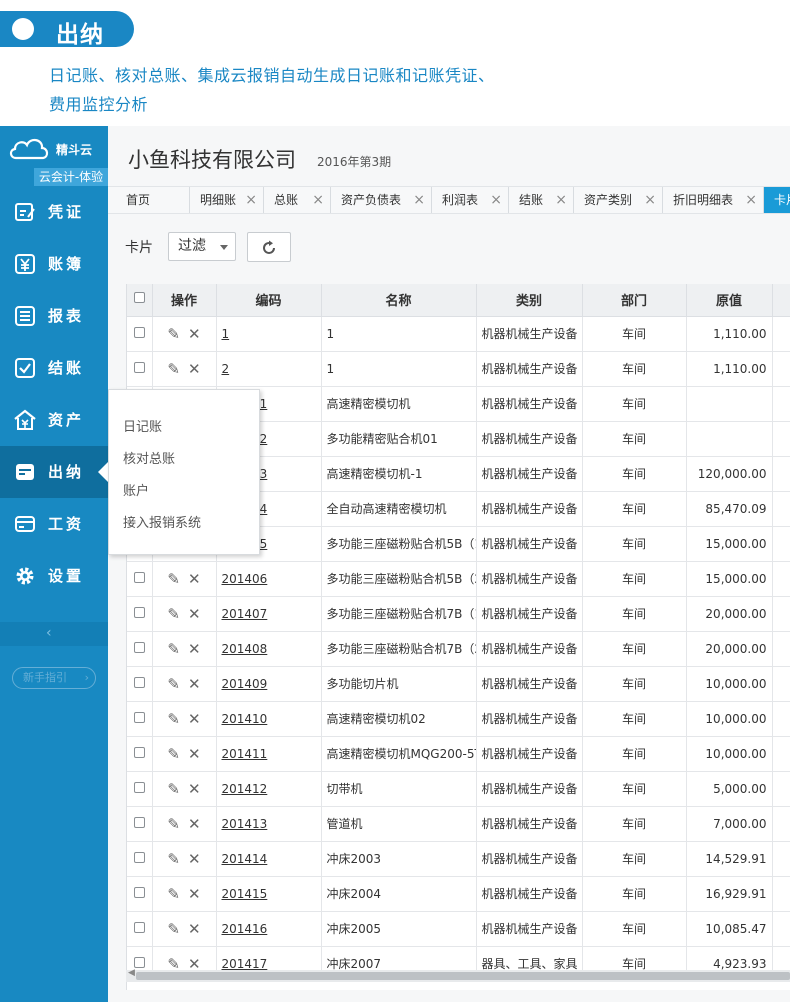 The height and width of the screenshot is (1002, 790). What do you see at coordinates (54, 368) in the screenshot?
I see `sidebar-item-checkout: 结账` at bounding box center [54, 368].